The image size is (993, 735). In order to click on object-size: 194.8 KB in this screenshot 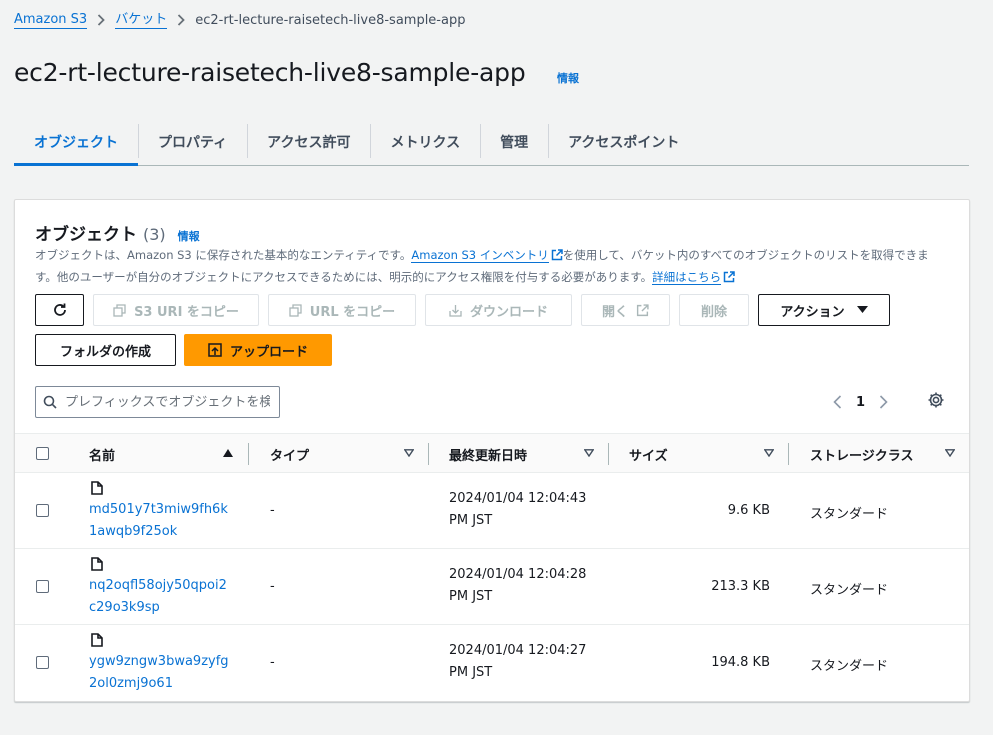, I will do `click(740, 662)`.